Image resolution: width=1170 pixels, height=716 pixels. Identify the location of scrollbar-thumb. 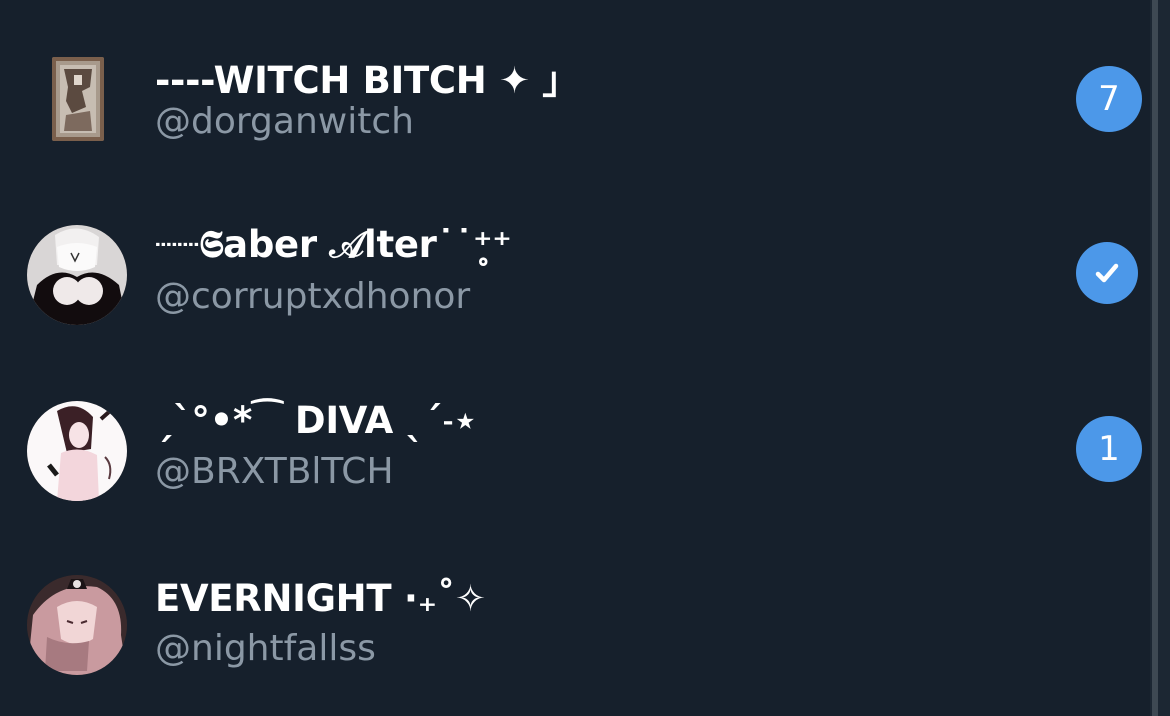
(1155, 358).